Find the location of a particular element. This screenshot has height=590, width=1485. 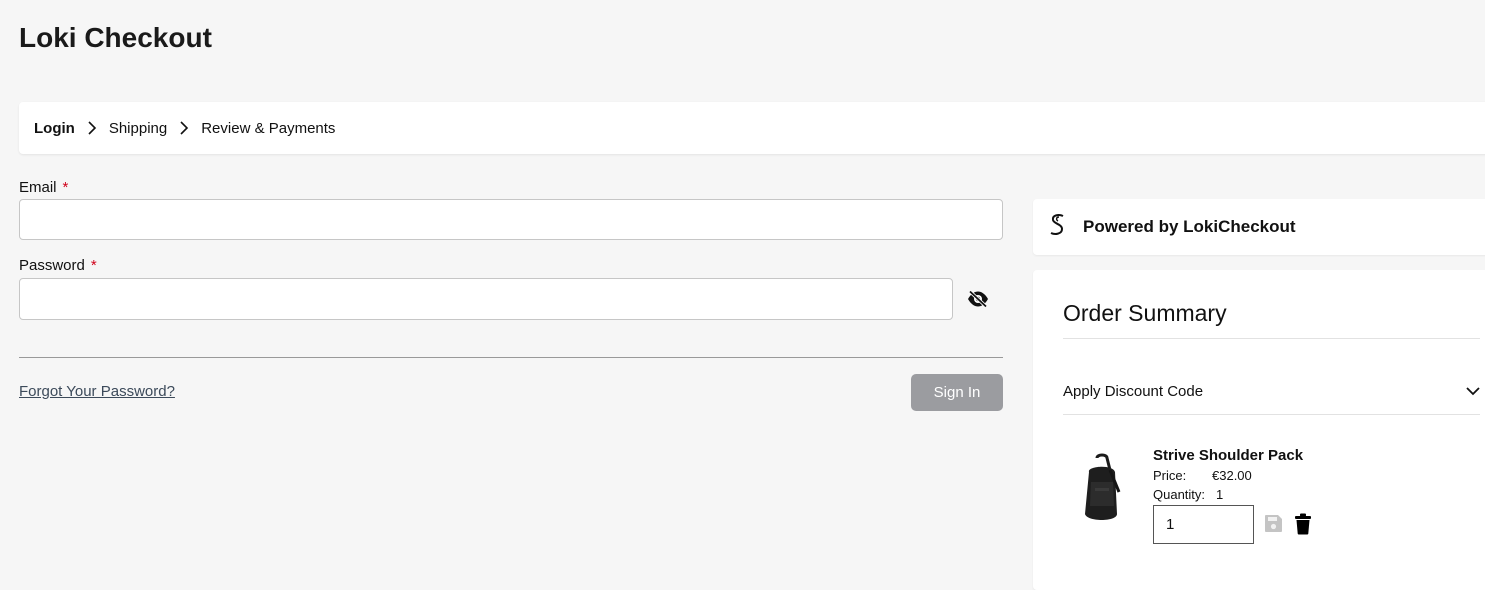

page-title: Loki Checkout is located at coordinates (115, 37).